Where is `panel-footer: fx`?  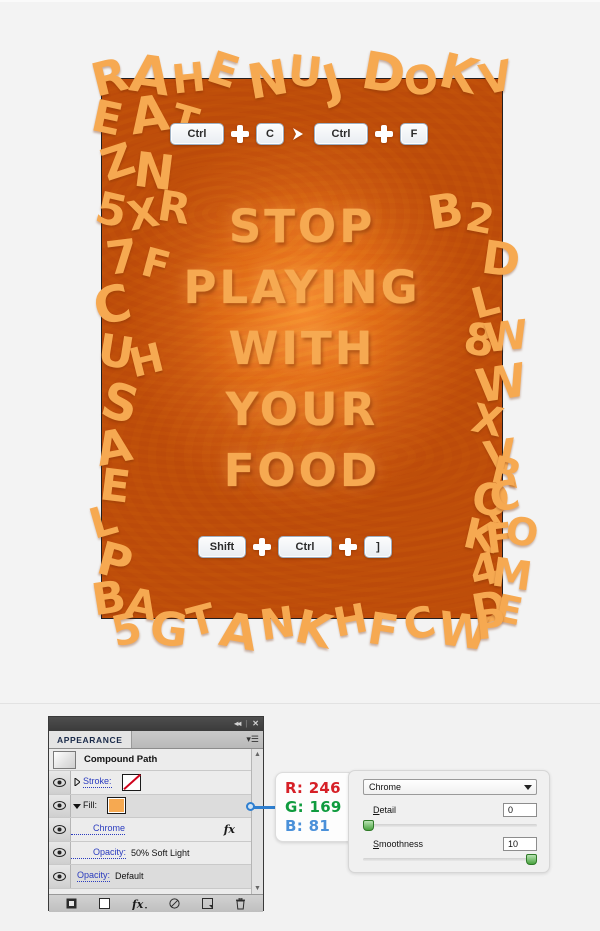
panel-footer: fx is located at coordinates (156, 903).